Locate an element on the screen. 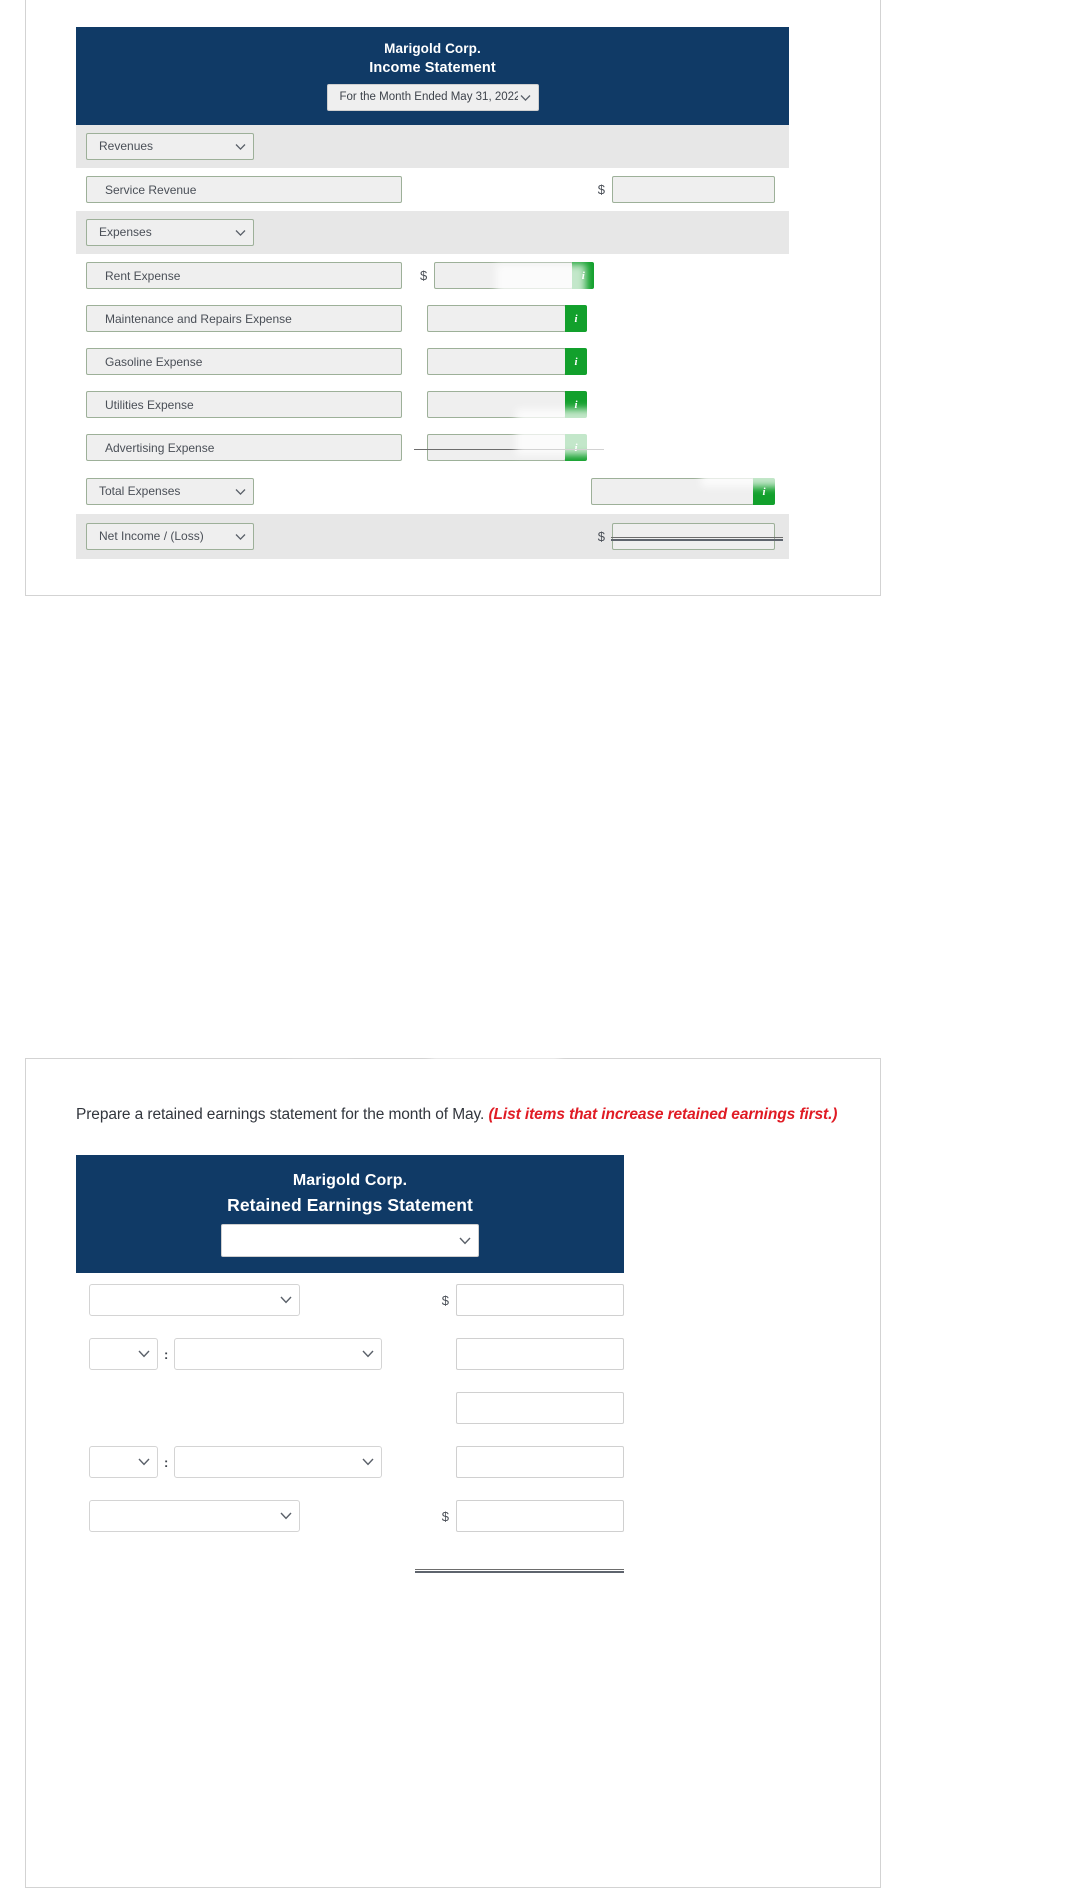 The image size is (1076, 1888). re-row4-select-a is located at coordinates (123, 1462).